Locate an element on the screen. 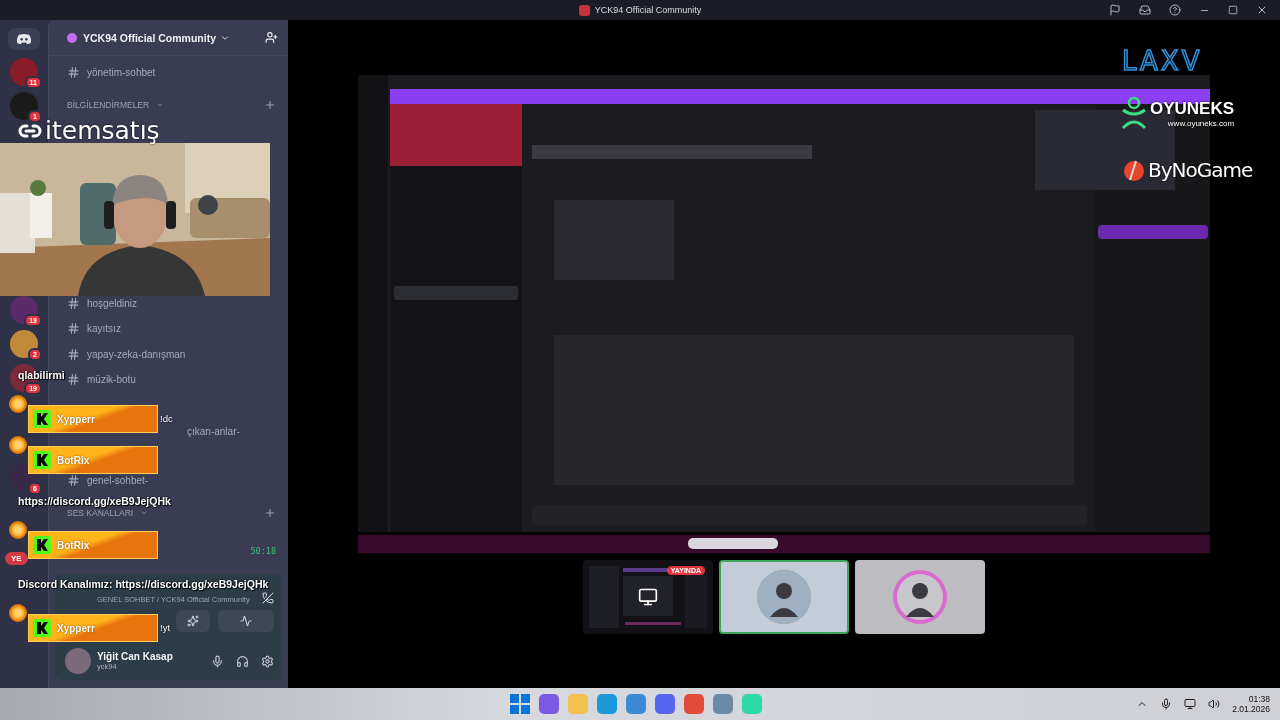  controller-logo-icon is located at coordinates (24, 39).